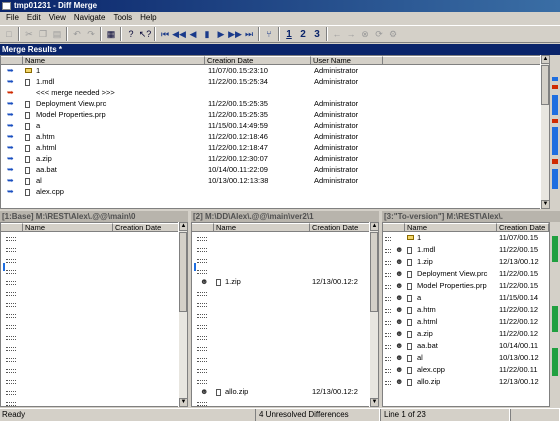  I want to click on cut-icon: ✂, so click(29, 34).